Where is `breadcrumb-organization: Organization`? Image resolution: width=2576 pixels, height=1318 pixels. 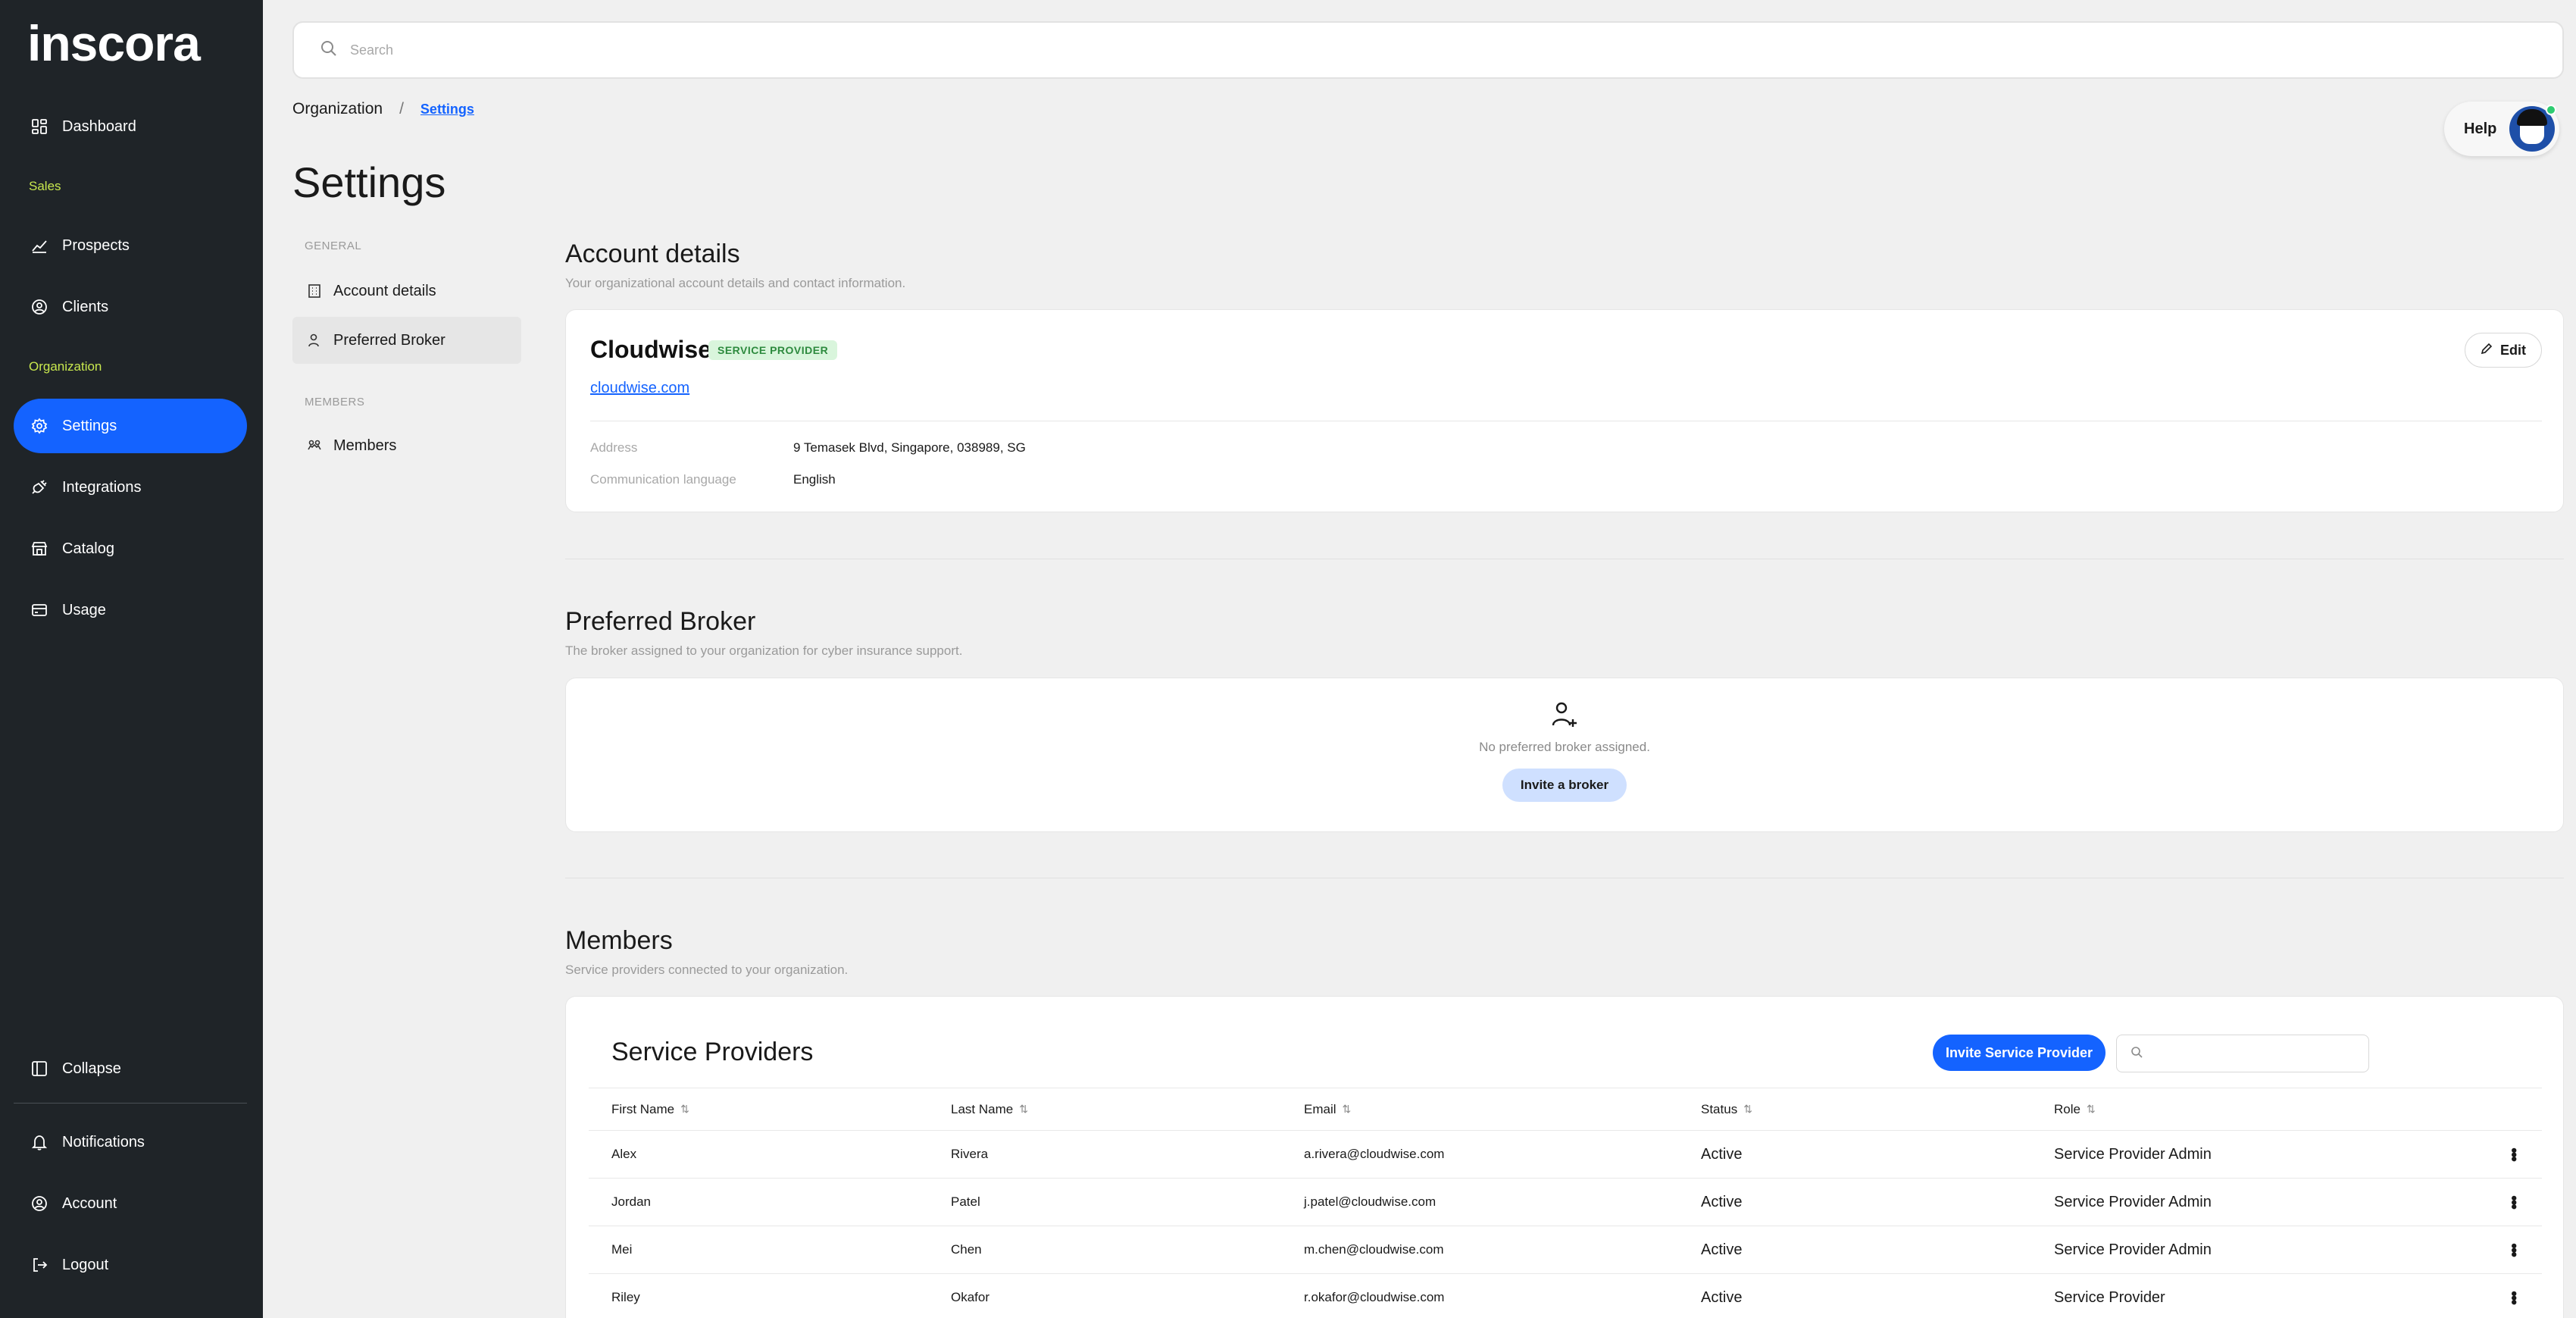 breadcrumb-organization: Organization is located at coordinates (337, 109).